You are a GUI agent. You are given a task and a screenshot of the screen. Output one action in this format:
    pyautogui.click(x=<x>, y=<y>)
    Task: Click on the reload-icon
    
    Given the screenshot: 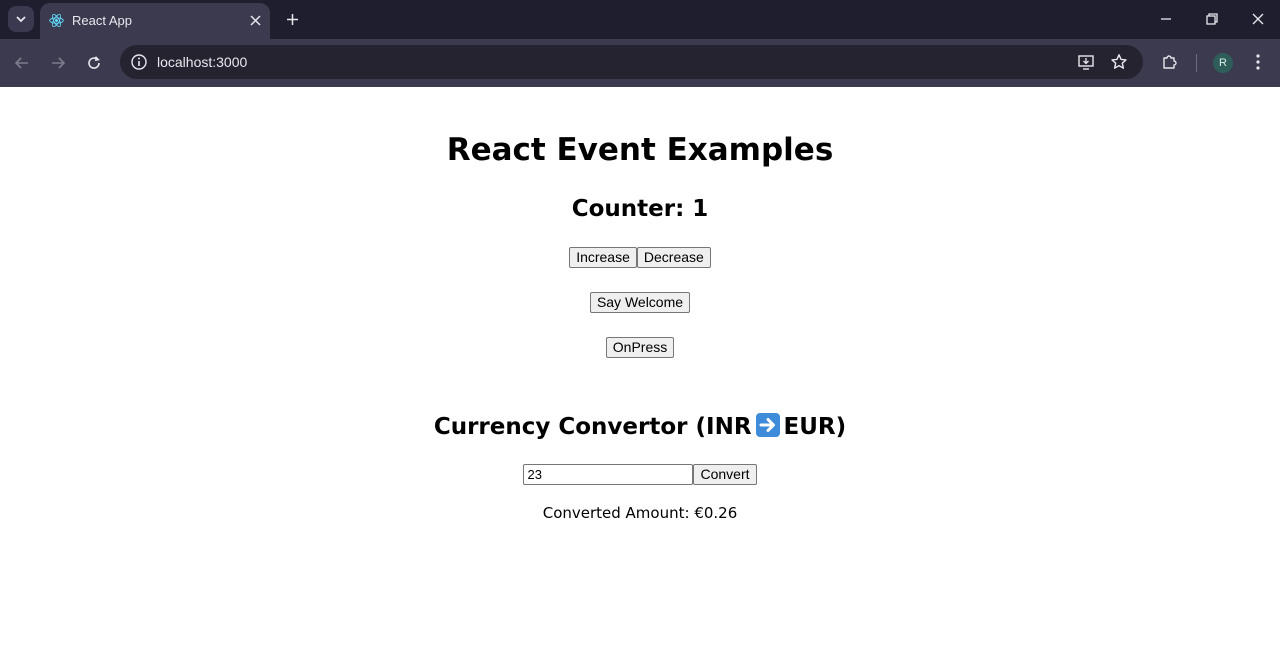 What is the action you would take?
    pyautogui.click(x=94, y=62)
    